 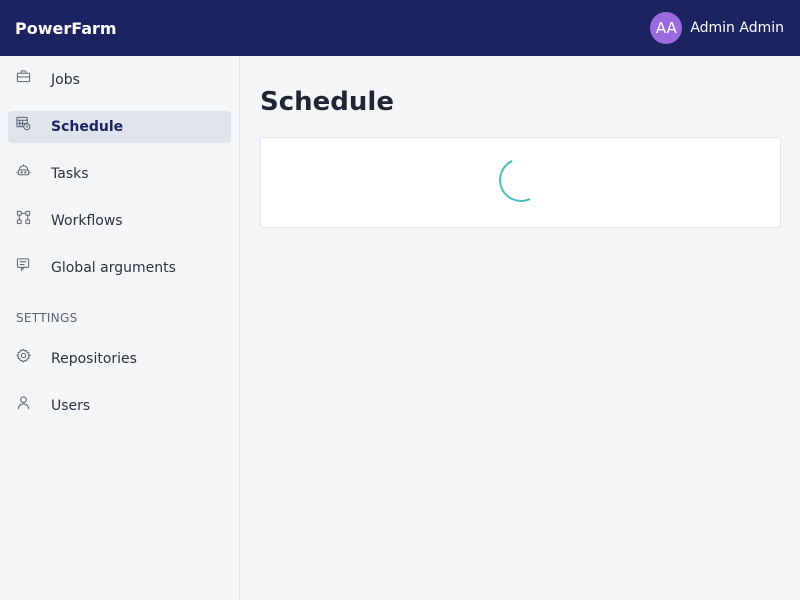 What do you see at coordinates (737, 28) in the screenshot?
I see `user-name: Admin Admin` at bounding box center [737, 28].